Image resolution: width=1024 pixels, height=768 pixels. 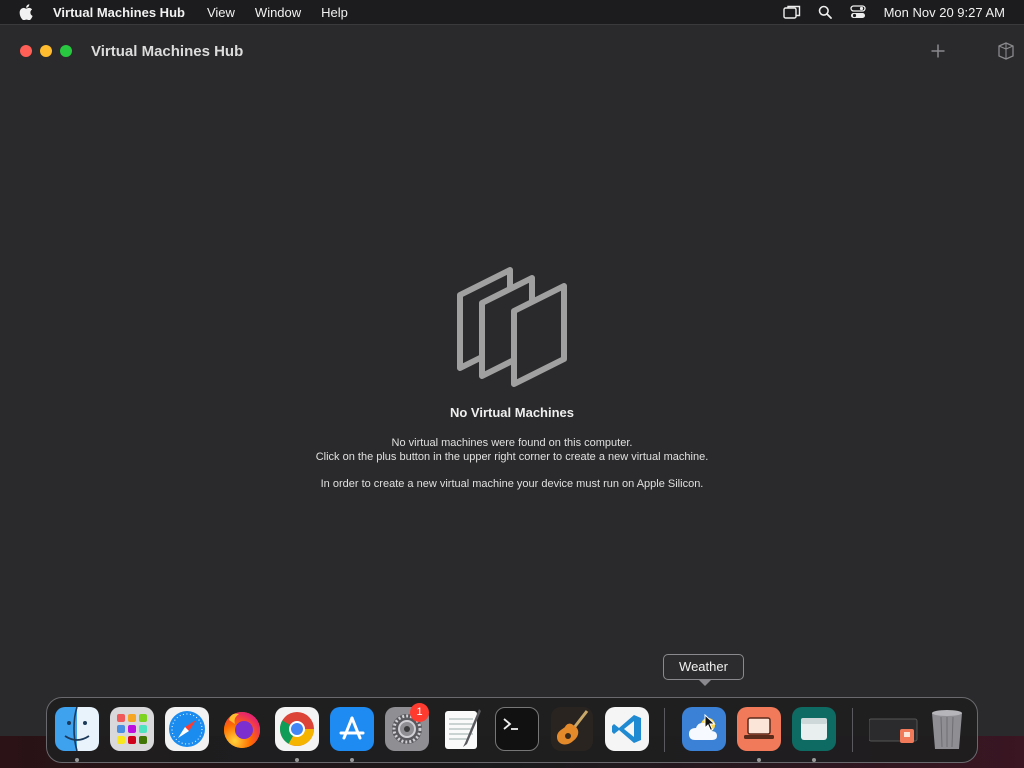 I want to click on trash-icon, so click(x=947, y=729).